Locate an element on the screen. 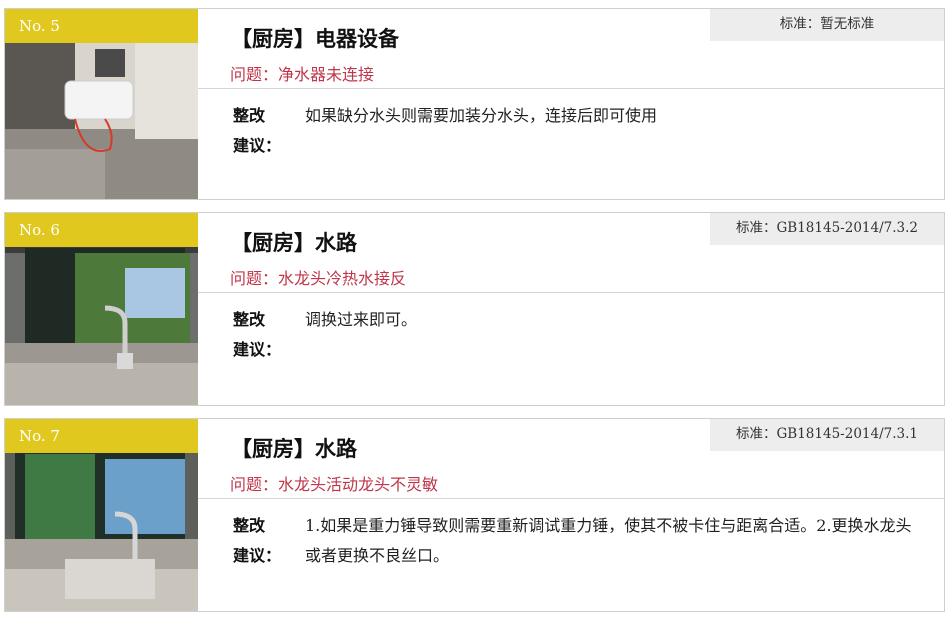 This screenshot has width=950, height=618. issue-description: 问题：水龙头冷热水接反 is located at coordinates (318, 278).